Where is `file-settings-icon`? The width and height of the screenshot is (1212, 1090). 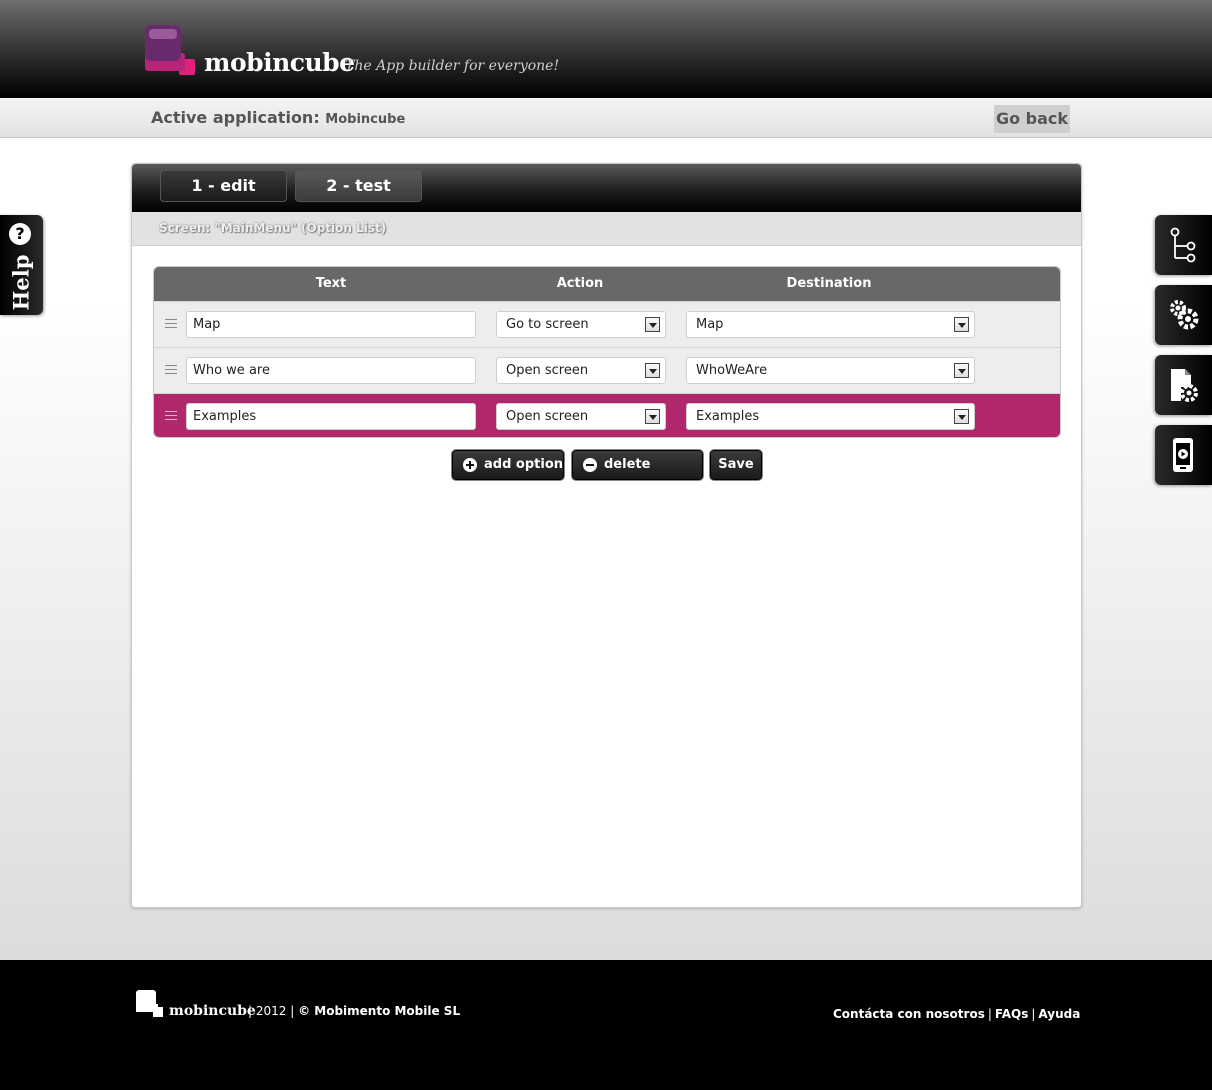 file-settings-icon is located at coordinates (1184, 385).